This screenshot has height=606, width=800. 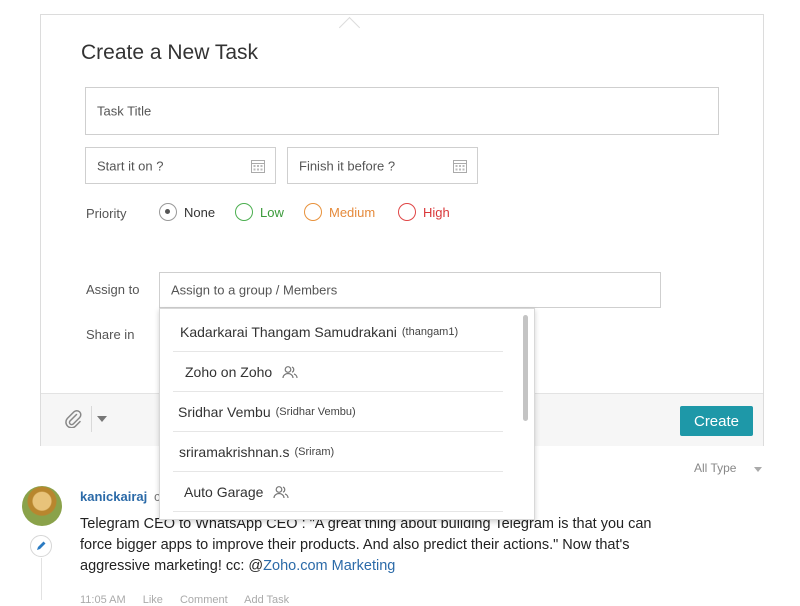 I want to click on assign-input: Assign to a group / Members, so click(x=410, y=290).